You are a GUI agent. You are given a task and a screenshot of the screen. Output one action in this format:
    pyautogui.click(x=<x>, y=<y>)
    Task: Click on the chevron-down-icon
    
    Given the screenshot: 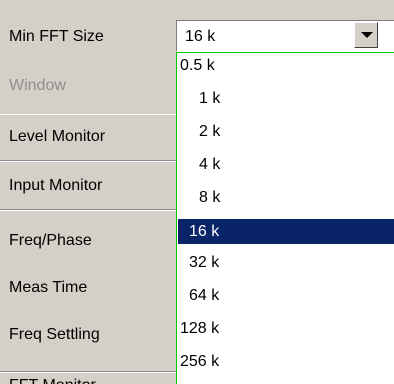 What is the action you would take?
    pyautogui.click(x=367, y=35)
    